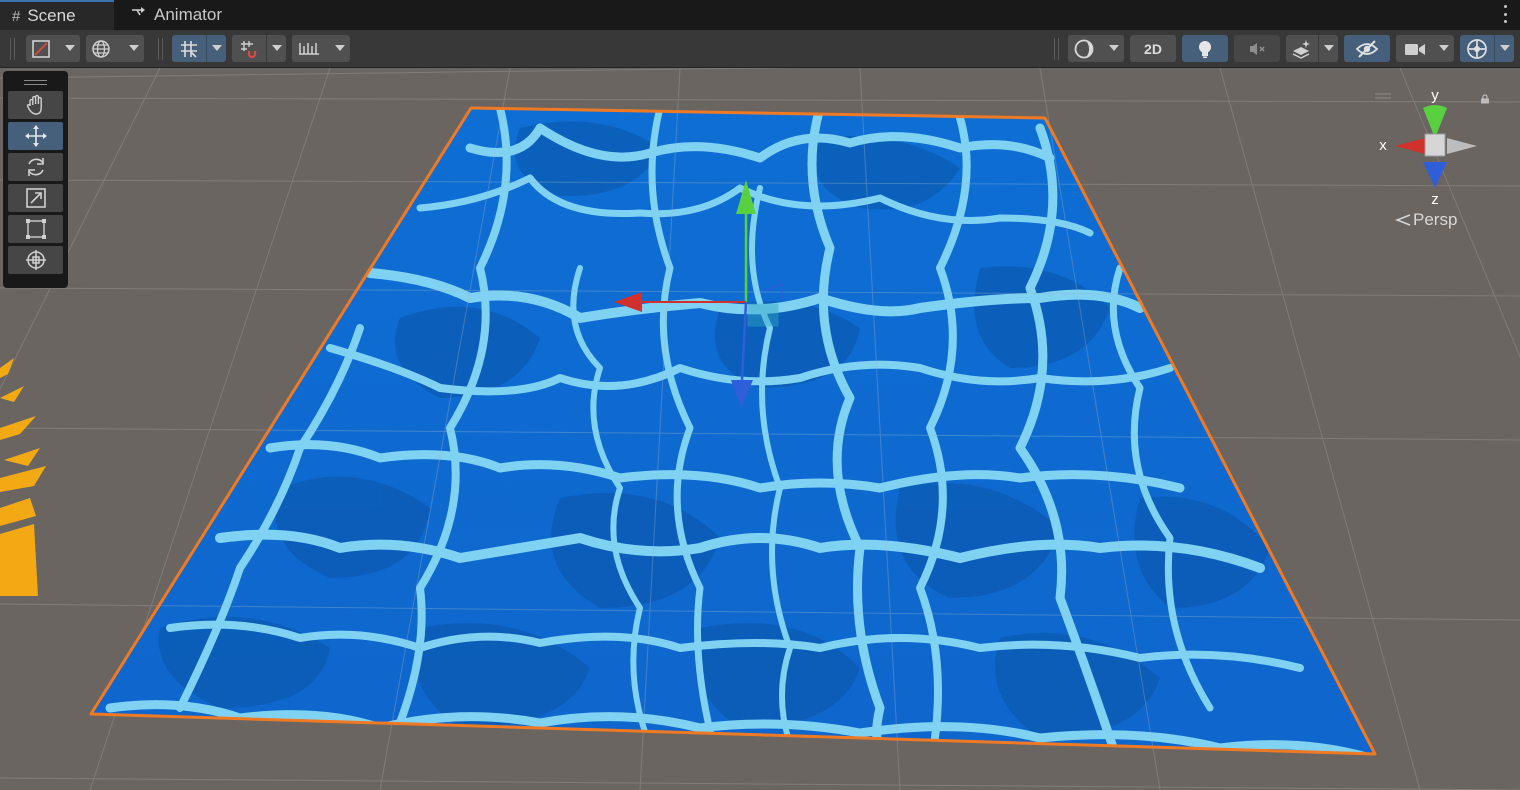 The height and width of the screenshot is (790, 1520). What do you see at coordinates (139, 15) in the screenshot?
I see `animator-icon` at bounding box center [139, 15].